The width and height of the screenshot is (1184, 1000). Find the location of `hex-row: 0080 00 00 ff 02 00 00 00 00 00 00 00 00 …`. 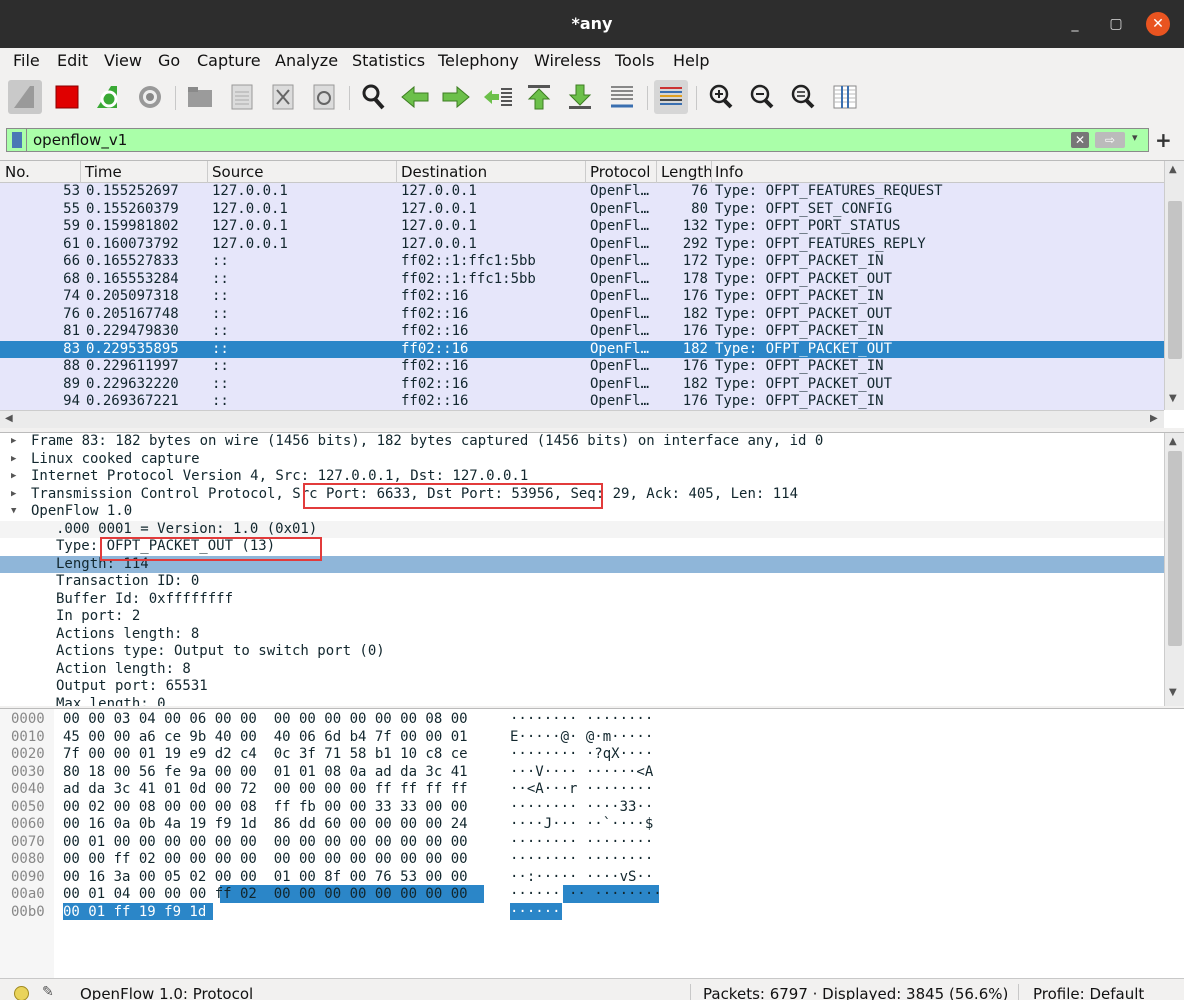

hex-row: 0080 00 00 ff 02 00 00 00 00 00 00 00 00 … is located at coordinates (592, 860).